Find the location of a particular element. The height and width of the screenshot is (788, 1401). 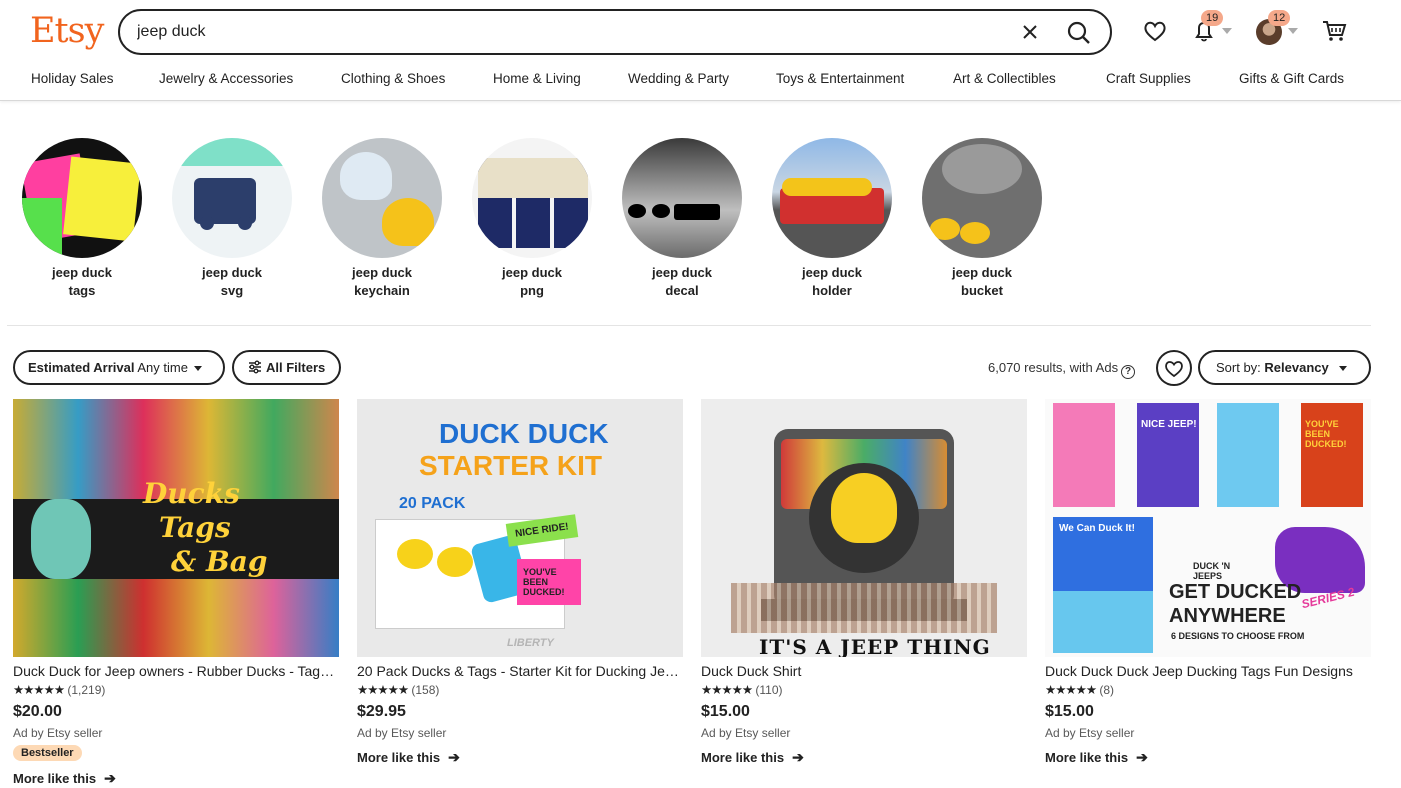

help-icon: ? is located at coordinates (1128, 372).